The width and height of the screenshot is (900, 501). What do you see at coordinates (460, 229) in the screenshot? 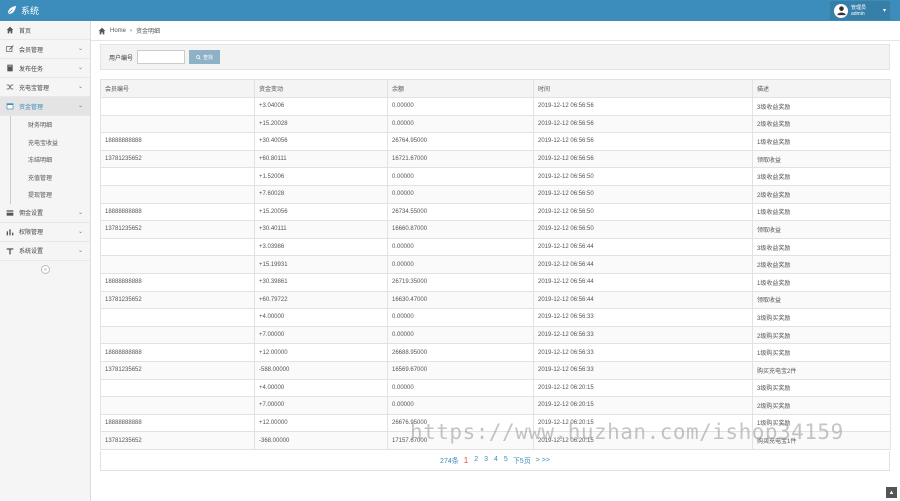
I see `table-cell: 16660.87000` at bounding box center [460, 229].